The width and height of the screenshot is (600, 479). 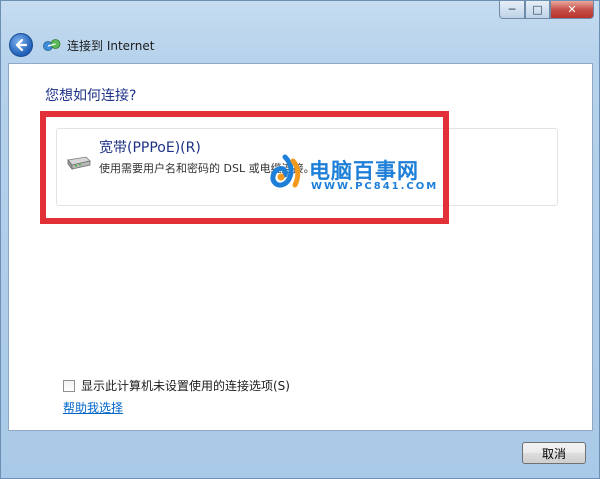 What do you see at coordinates (69, 385) in the screenshot?
I see `show-options-checkbox` at bounding box center [69, 385].